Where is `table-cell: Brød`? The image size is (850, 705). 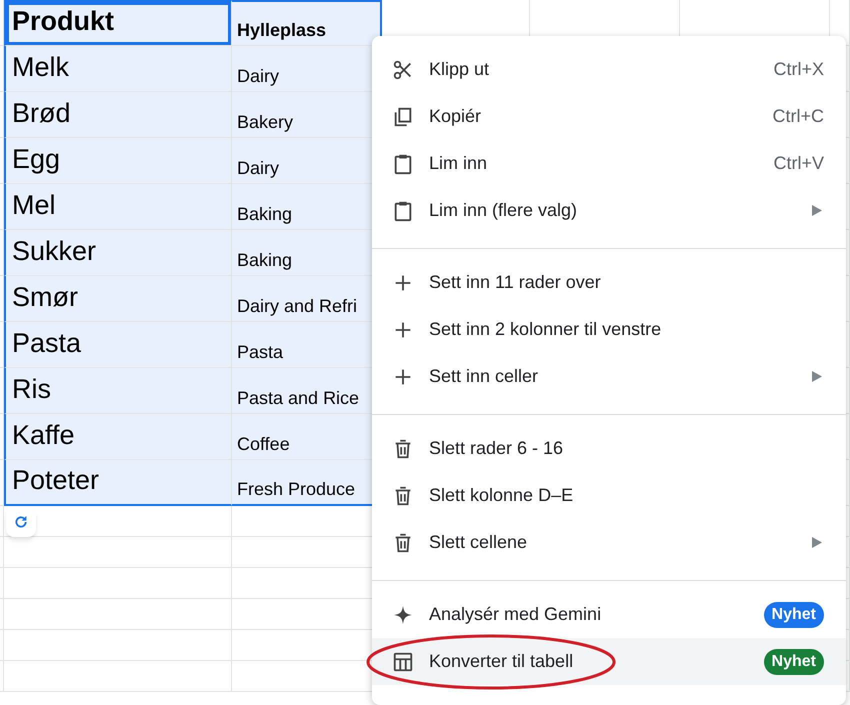
table-cell: Brød is located at coordinates (118, 115).